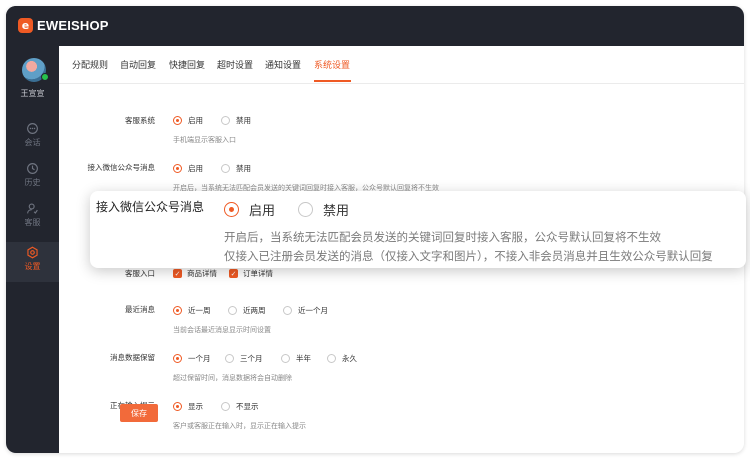  Describe the element at coordinates (132, 357) in the screenshot. I see `retention-label: 消息数据保留` at that location.